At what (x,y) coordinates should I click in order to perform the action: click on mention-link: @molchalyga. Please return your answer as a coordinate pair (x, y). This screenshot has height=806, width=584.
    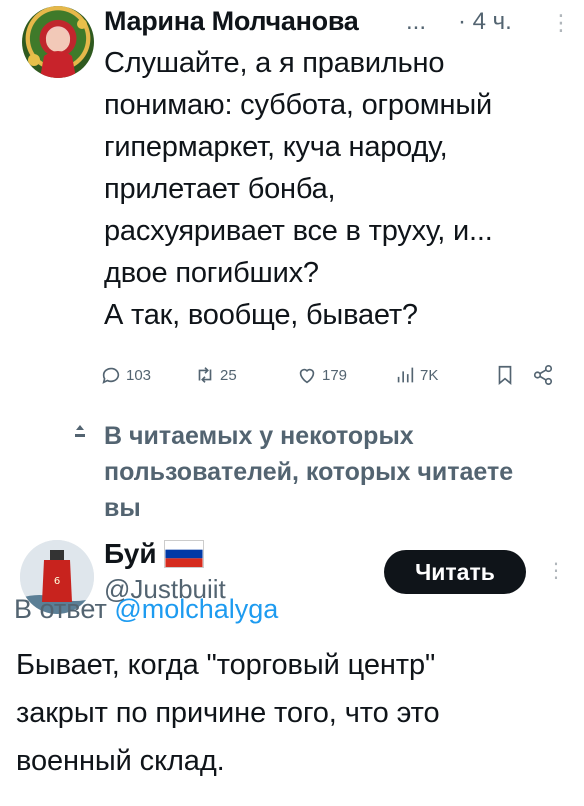
    Looking at the image, I should click on (196, 609).